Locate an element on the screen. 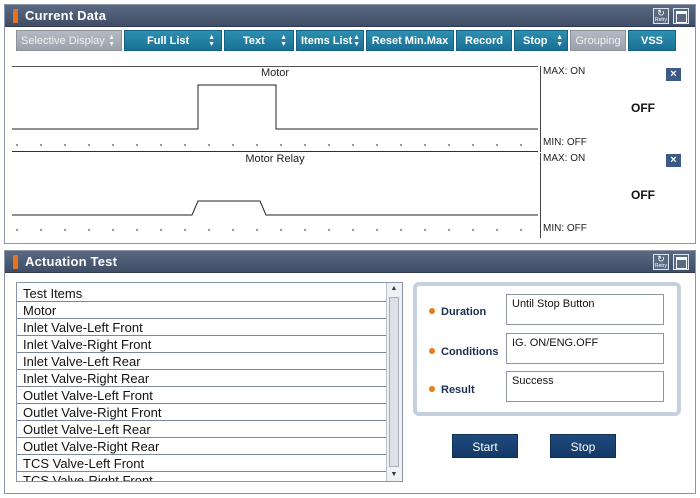 This screenshot has height=498, width=700. motor-axis-ticks is located at coordinates (269, 145).